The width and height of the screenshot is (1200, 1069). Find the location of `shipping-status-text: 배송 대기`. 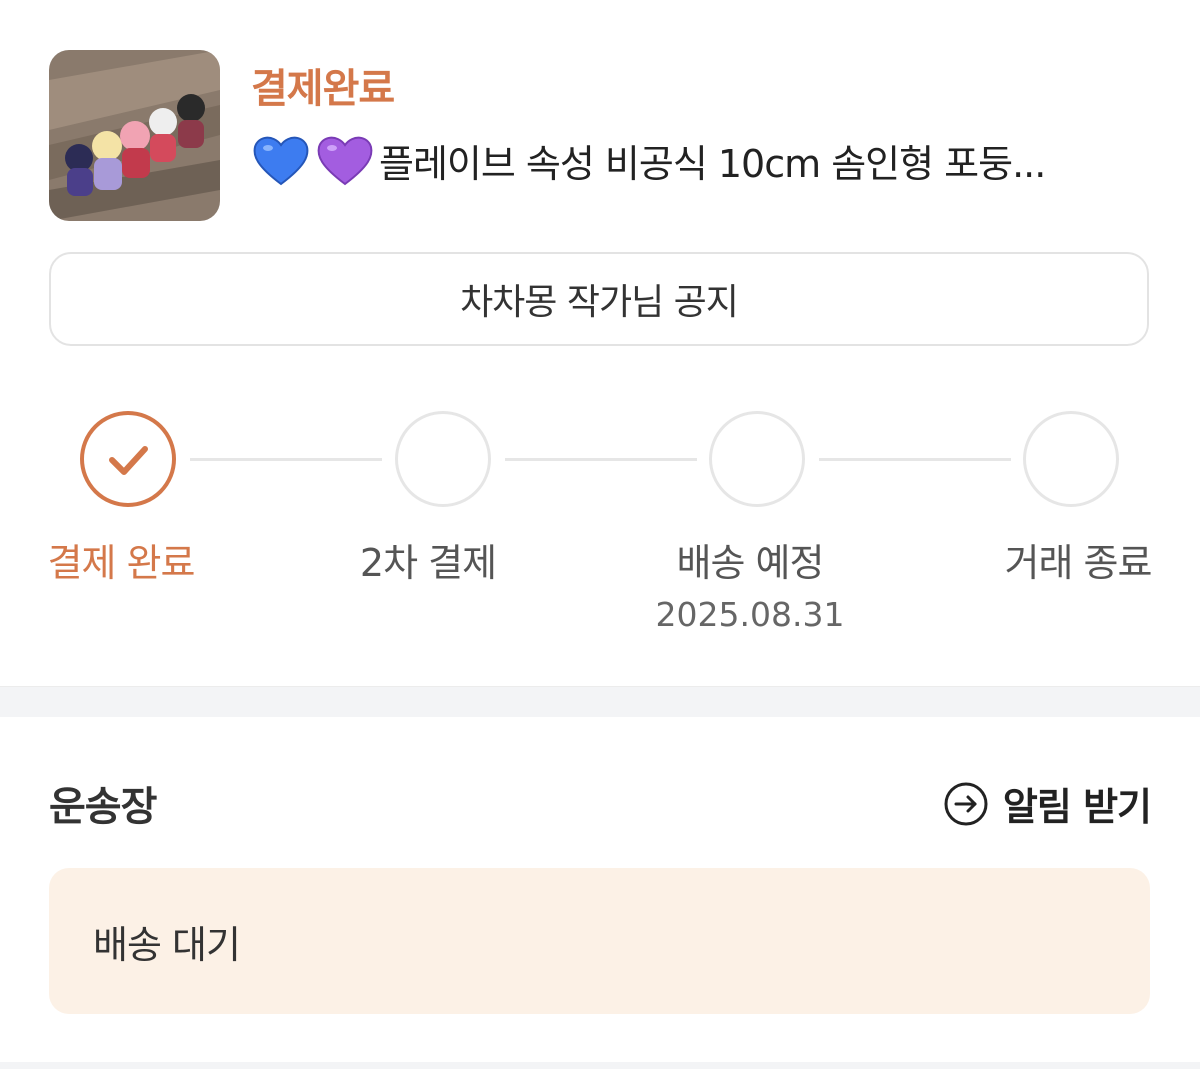

shipping-status-text: 배송 대기 is located at coordinates (167, 944).